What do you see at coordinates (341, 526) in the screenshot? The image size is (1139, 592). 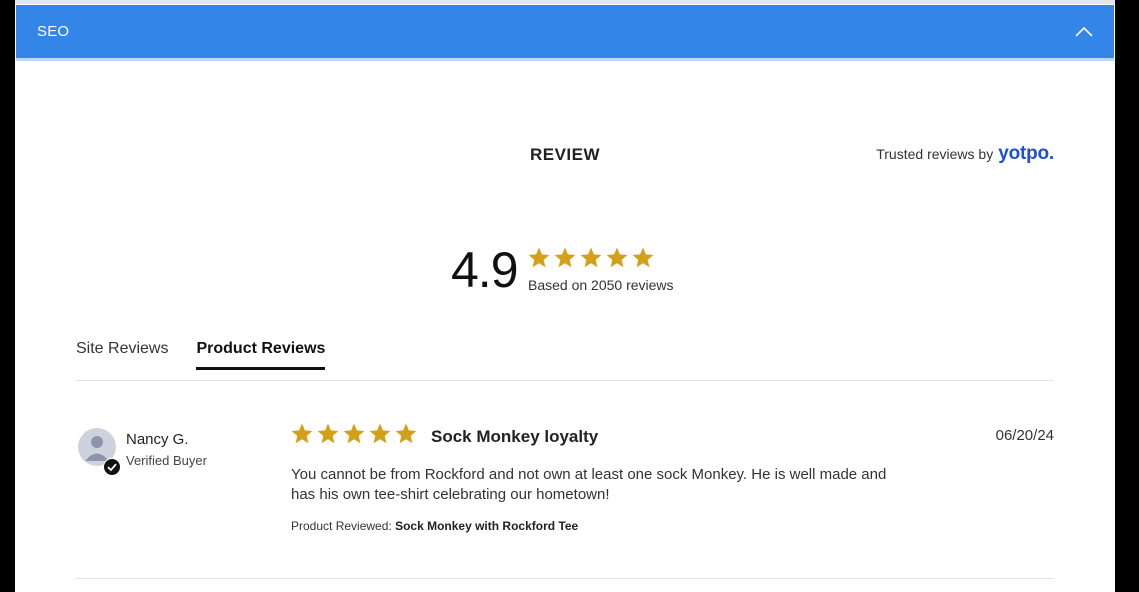 I see `product-reviewed-label: Product Reviewed:` at bounding box center [341, 526].